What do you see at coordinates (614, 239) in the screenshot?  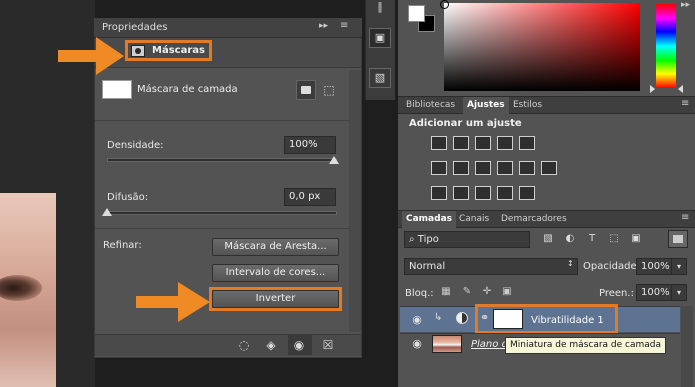 I see `shape-filter-icon: ⬚` at bounding box center [614, 239].